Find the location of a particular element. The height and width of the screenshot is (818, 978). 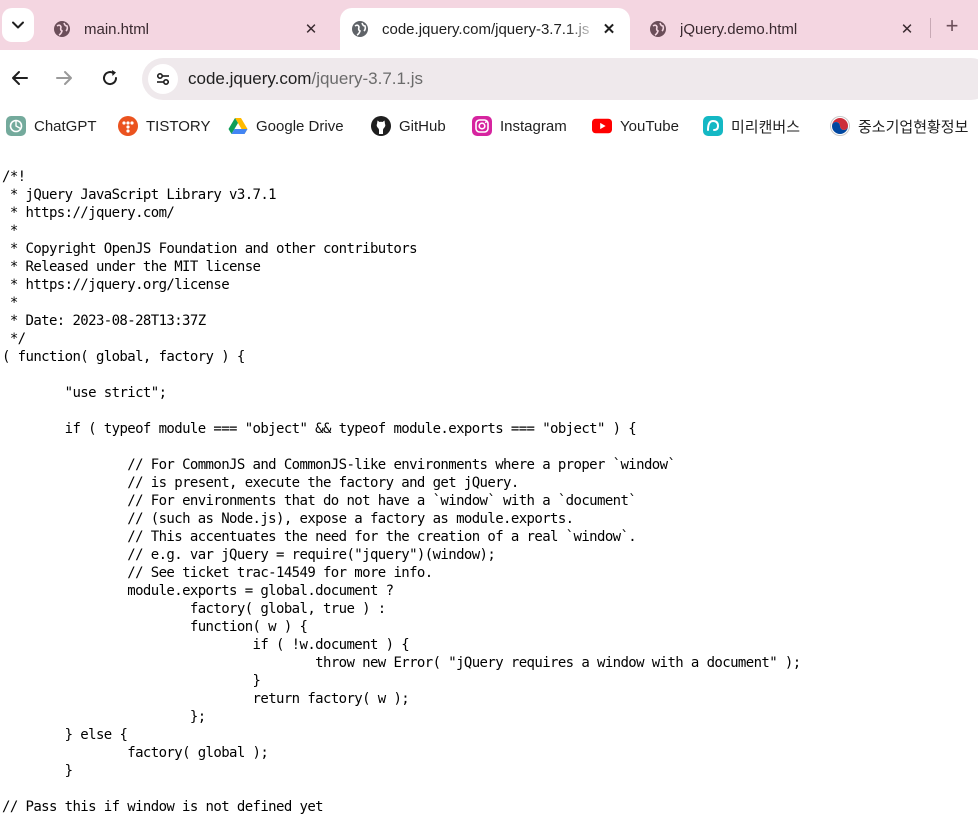

bookmark-sme-info: 중소기업현황정보 is located at coordinates (899, 126).